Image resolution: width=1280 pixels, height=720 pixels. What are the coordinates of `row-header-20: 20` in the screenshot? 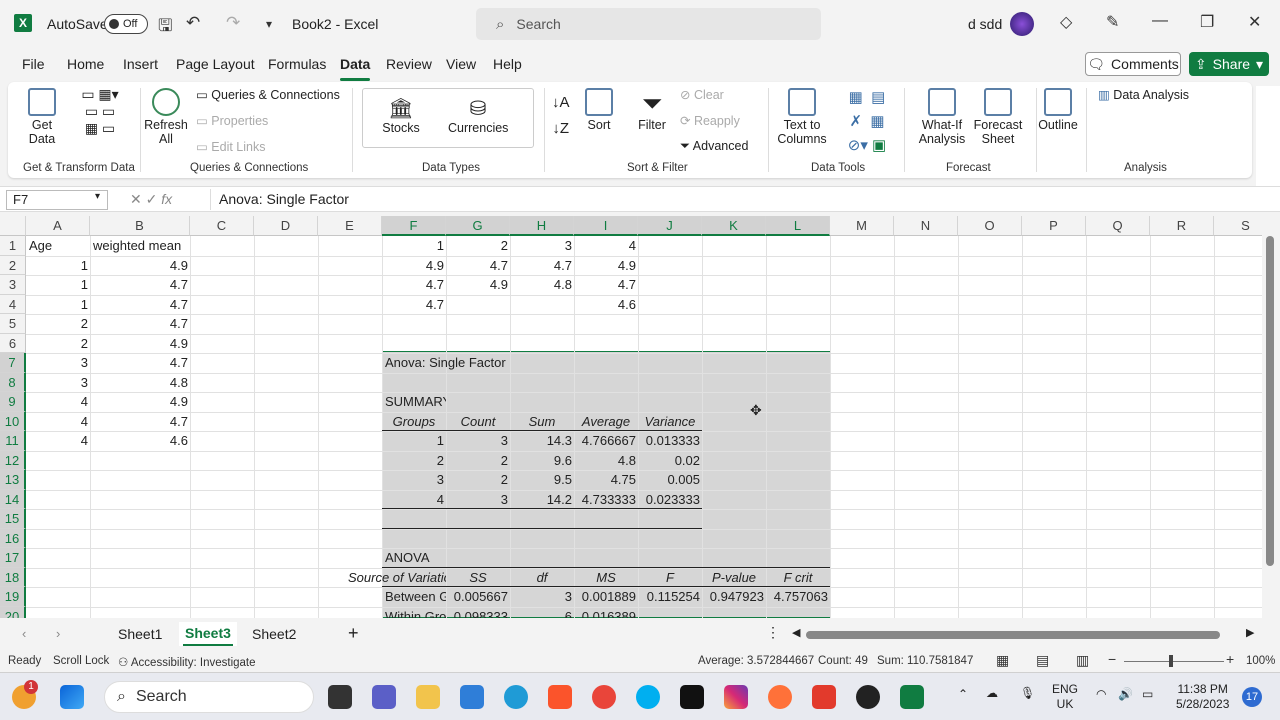 It's located at (13, 612).